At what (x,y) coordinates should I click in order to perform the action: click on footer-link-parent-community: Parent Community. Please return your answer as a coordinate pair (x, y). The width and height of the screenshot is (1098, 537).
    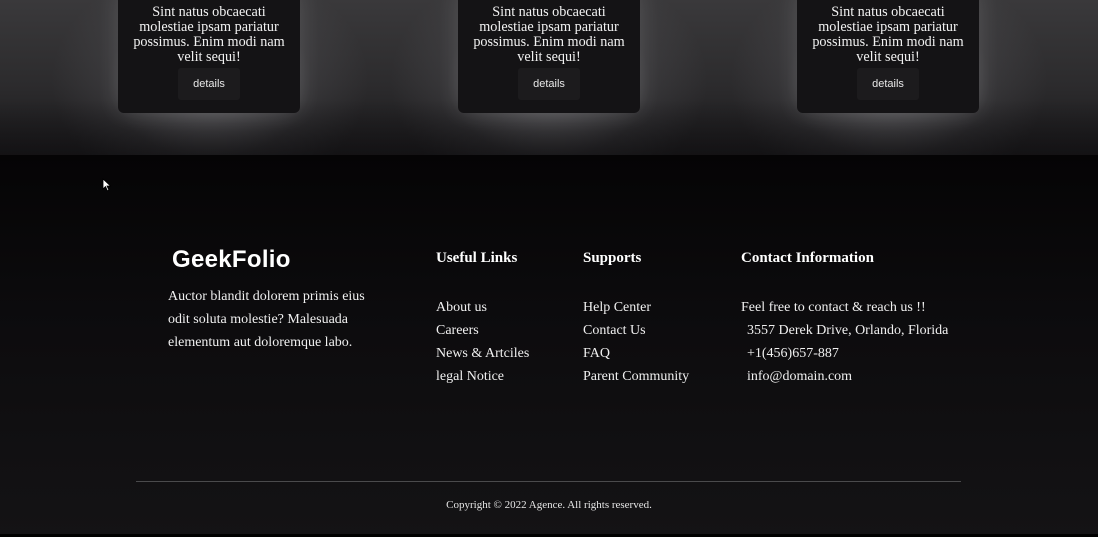
    Looking at the image, I should click on (636, 376).